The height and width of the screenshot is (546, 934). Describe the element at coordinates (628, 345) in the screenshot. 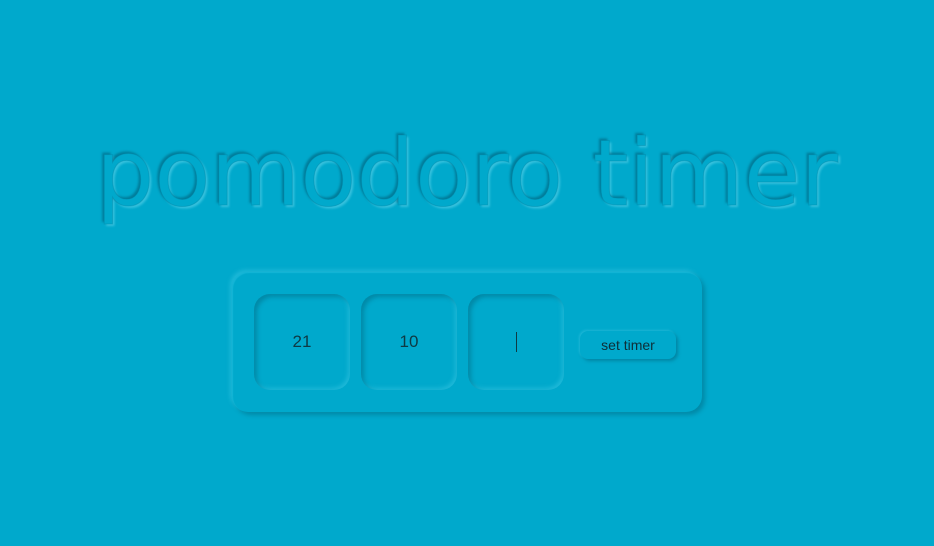

I see `set-timer-button: set timer` at that location.